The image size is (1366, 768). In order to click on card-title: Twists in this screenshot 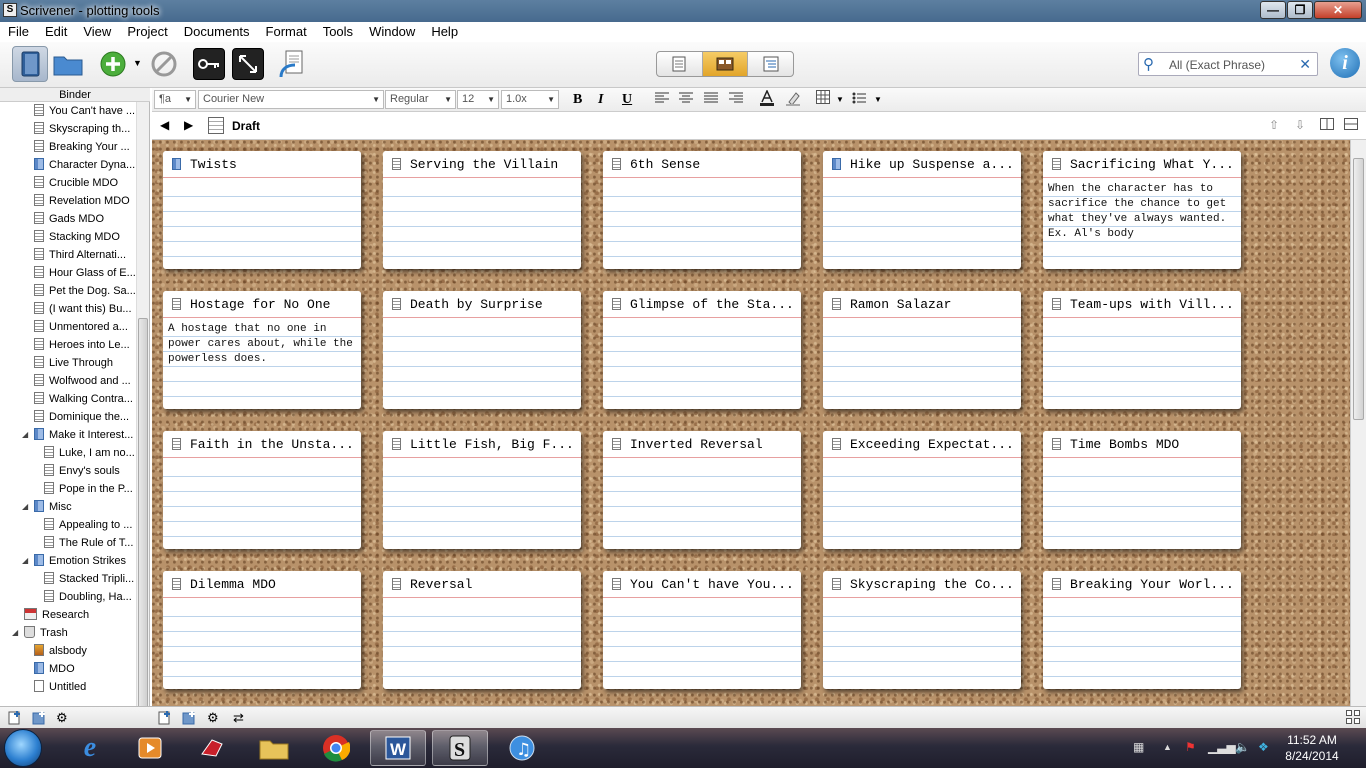, I will do `click(272, 164)`.